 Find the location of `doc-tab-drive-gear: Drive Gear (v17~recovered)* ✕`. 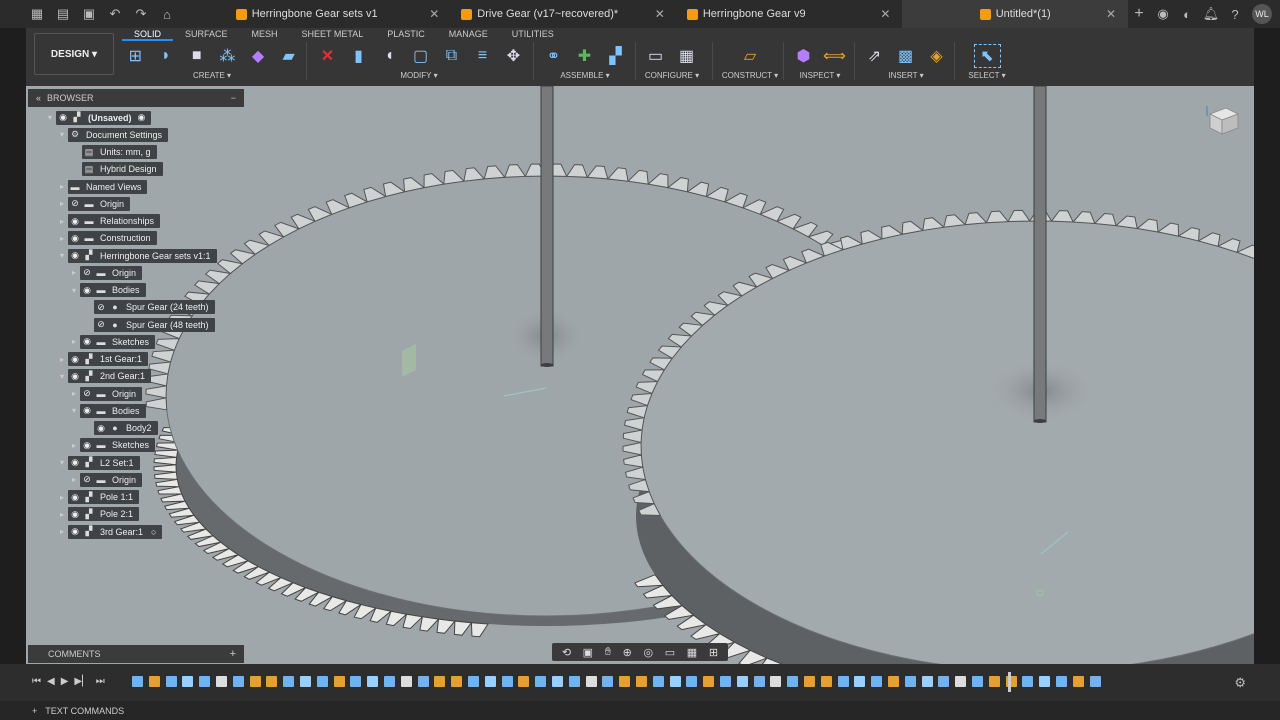

doc-tab-drive-gear: Drive Gear (v17~recovered)* ✕ is located at coordinates (564, 14).